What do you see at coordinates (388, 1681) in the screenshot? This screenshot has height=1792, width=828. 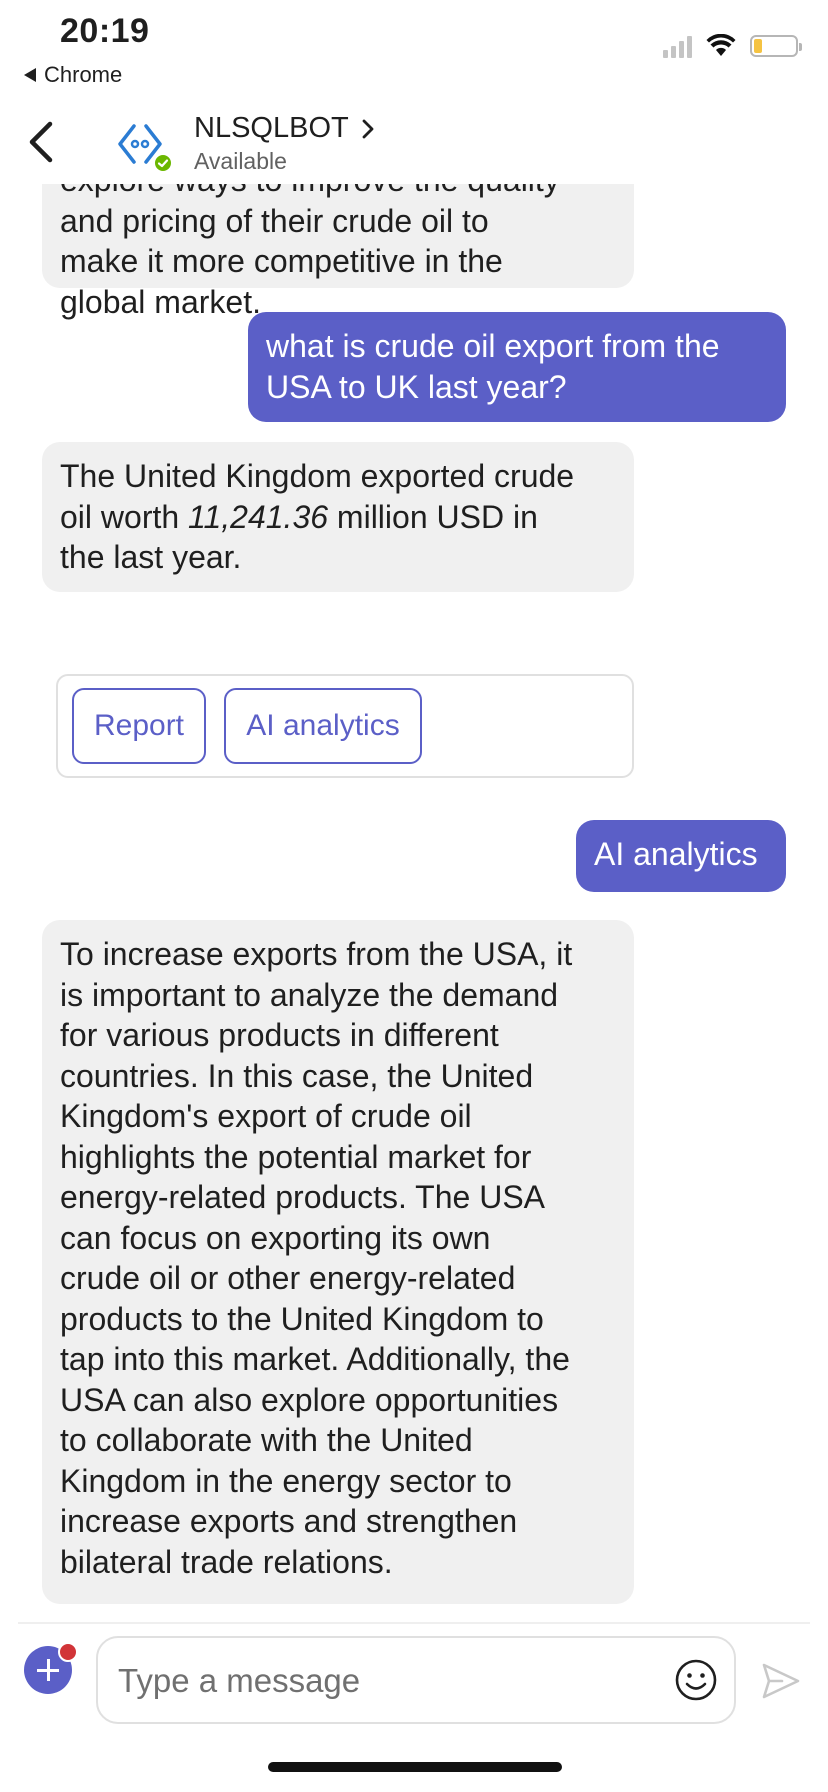 I see `message-input` at bounding box center [388, 1681].